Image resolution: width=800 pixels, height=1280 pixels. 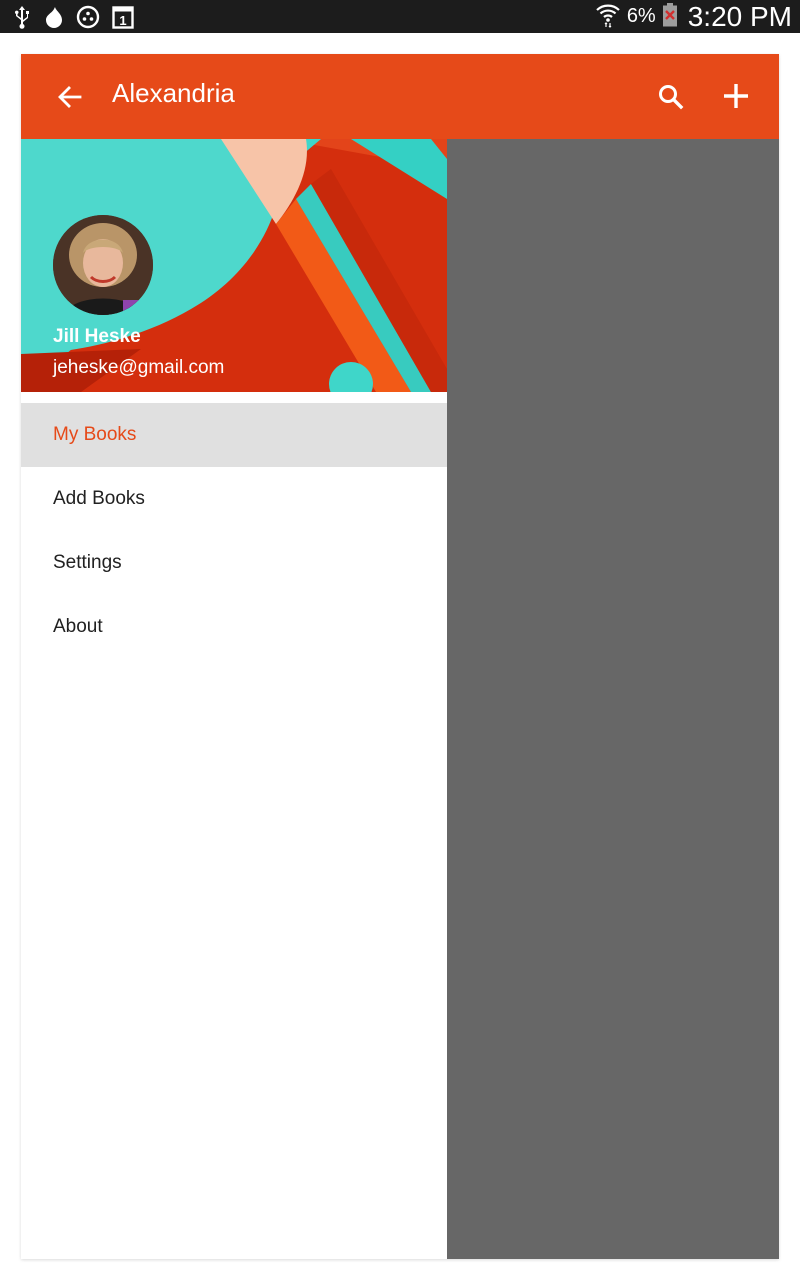 What do you see at coordinates (234, 499) in the screenshot?
I see `menu-item-add-books: Add Books` at bounding box center [234, 499].